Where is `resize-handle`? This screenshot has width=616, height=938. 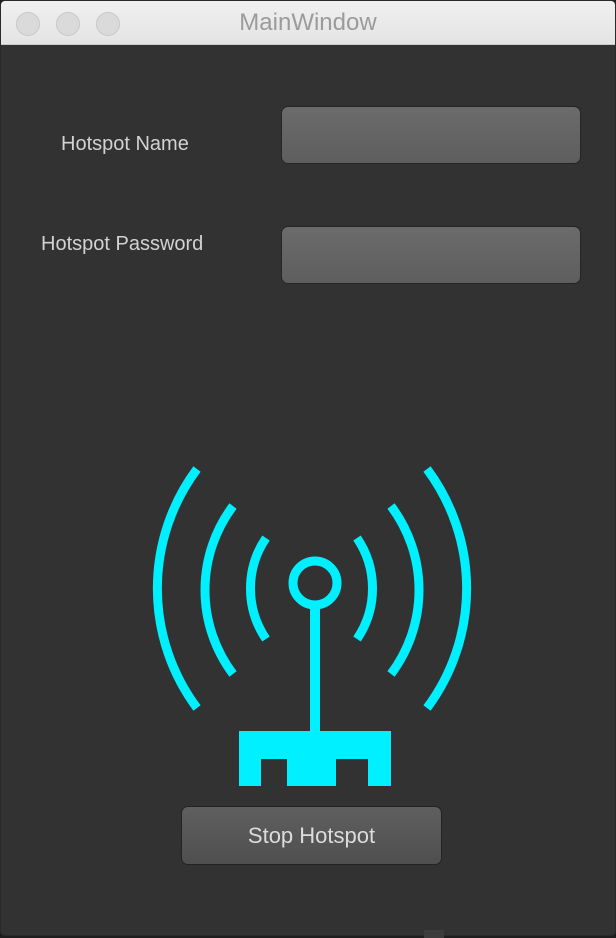 resize-handle is located at coordinates (434, 934).